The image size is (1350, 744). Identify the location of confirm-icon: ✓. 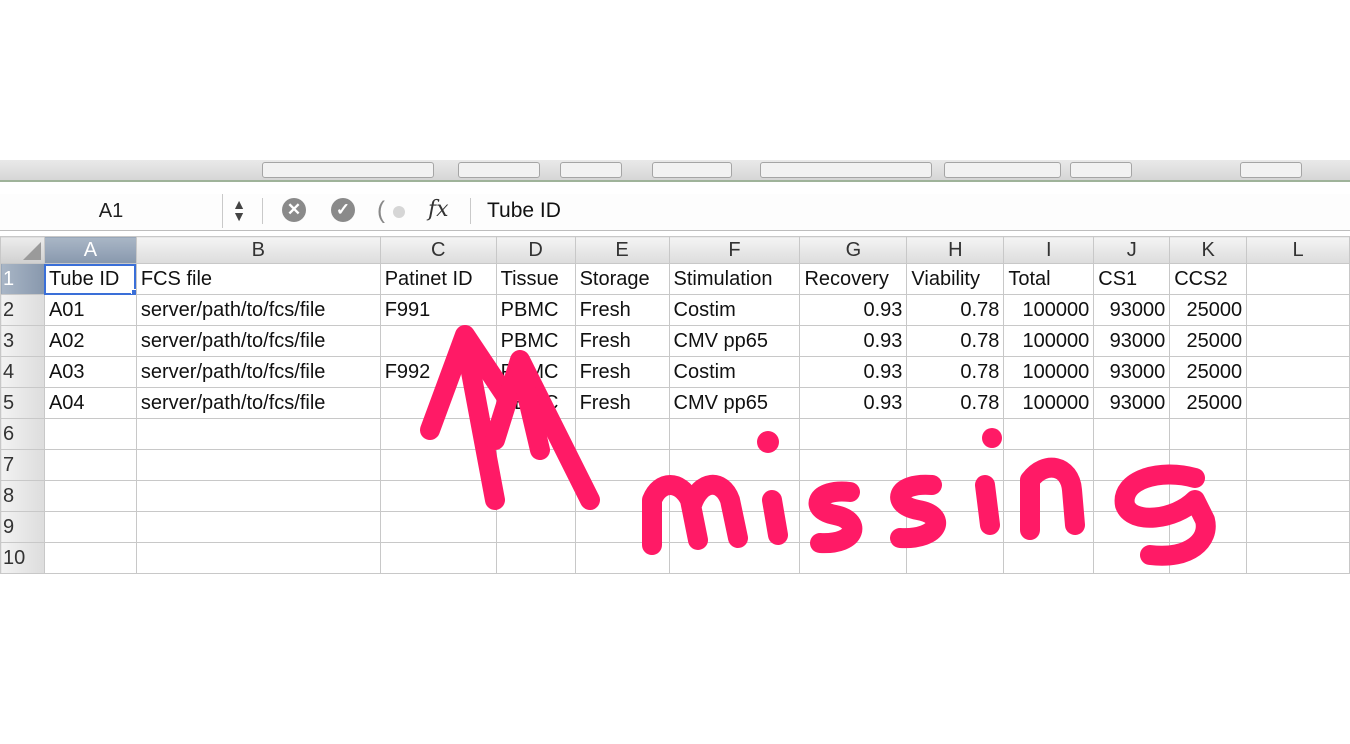
(343, 210).